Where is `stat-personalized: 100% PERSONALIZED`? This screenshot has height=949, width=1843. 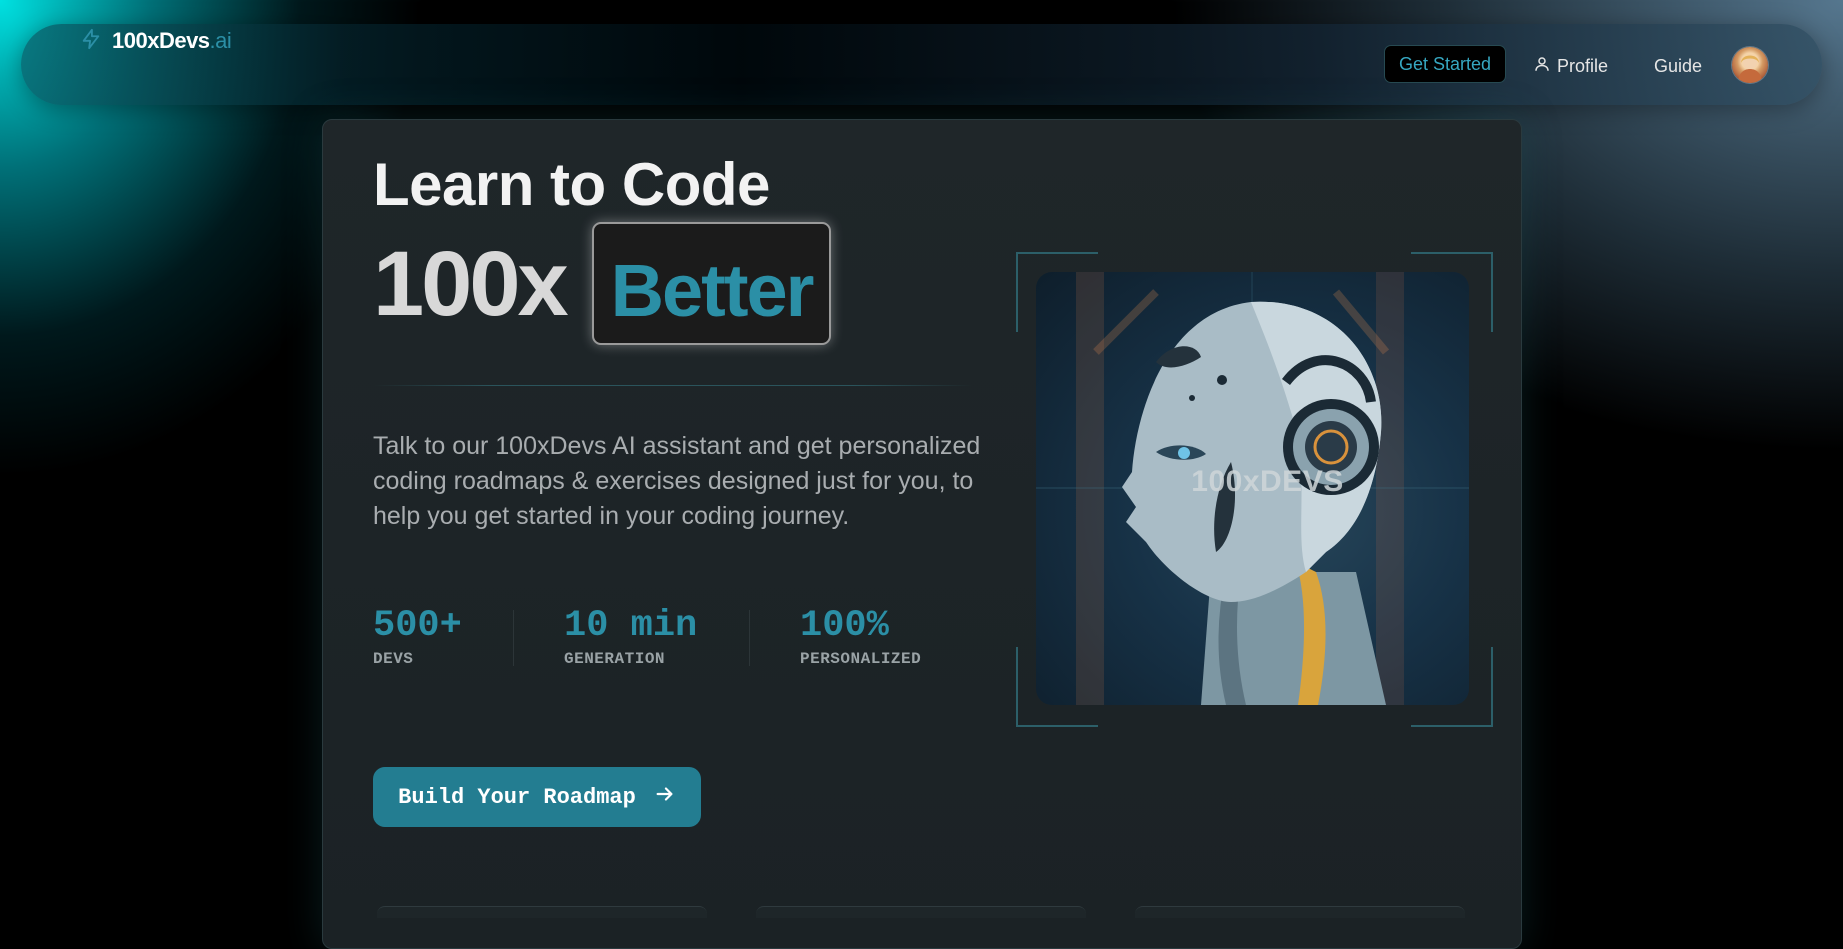 stat-personalized: 100% PERSONALIZED is located at coordinates (860, 637).